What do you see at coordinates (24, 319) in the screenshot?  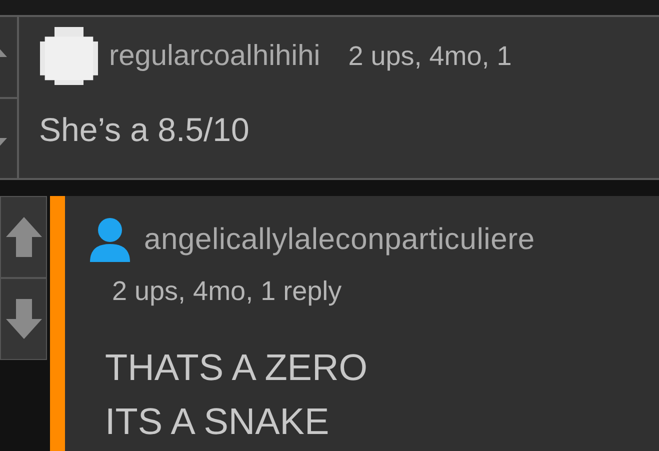 I see `downvote-arrow-icon` at bounding box center [24, 319].